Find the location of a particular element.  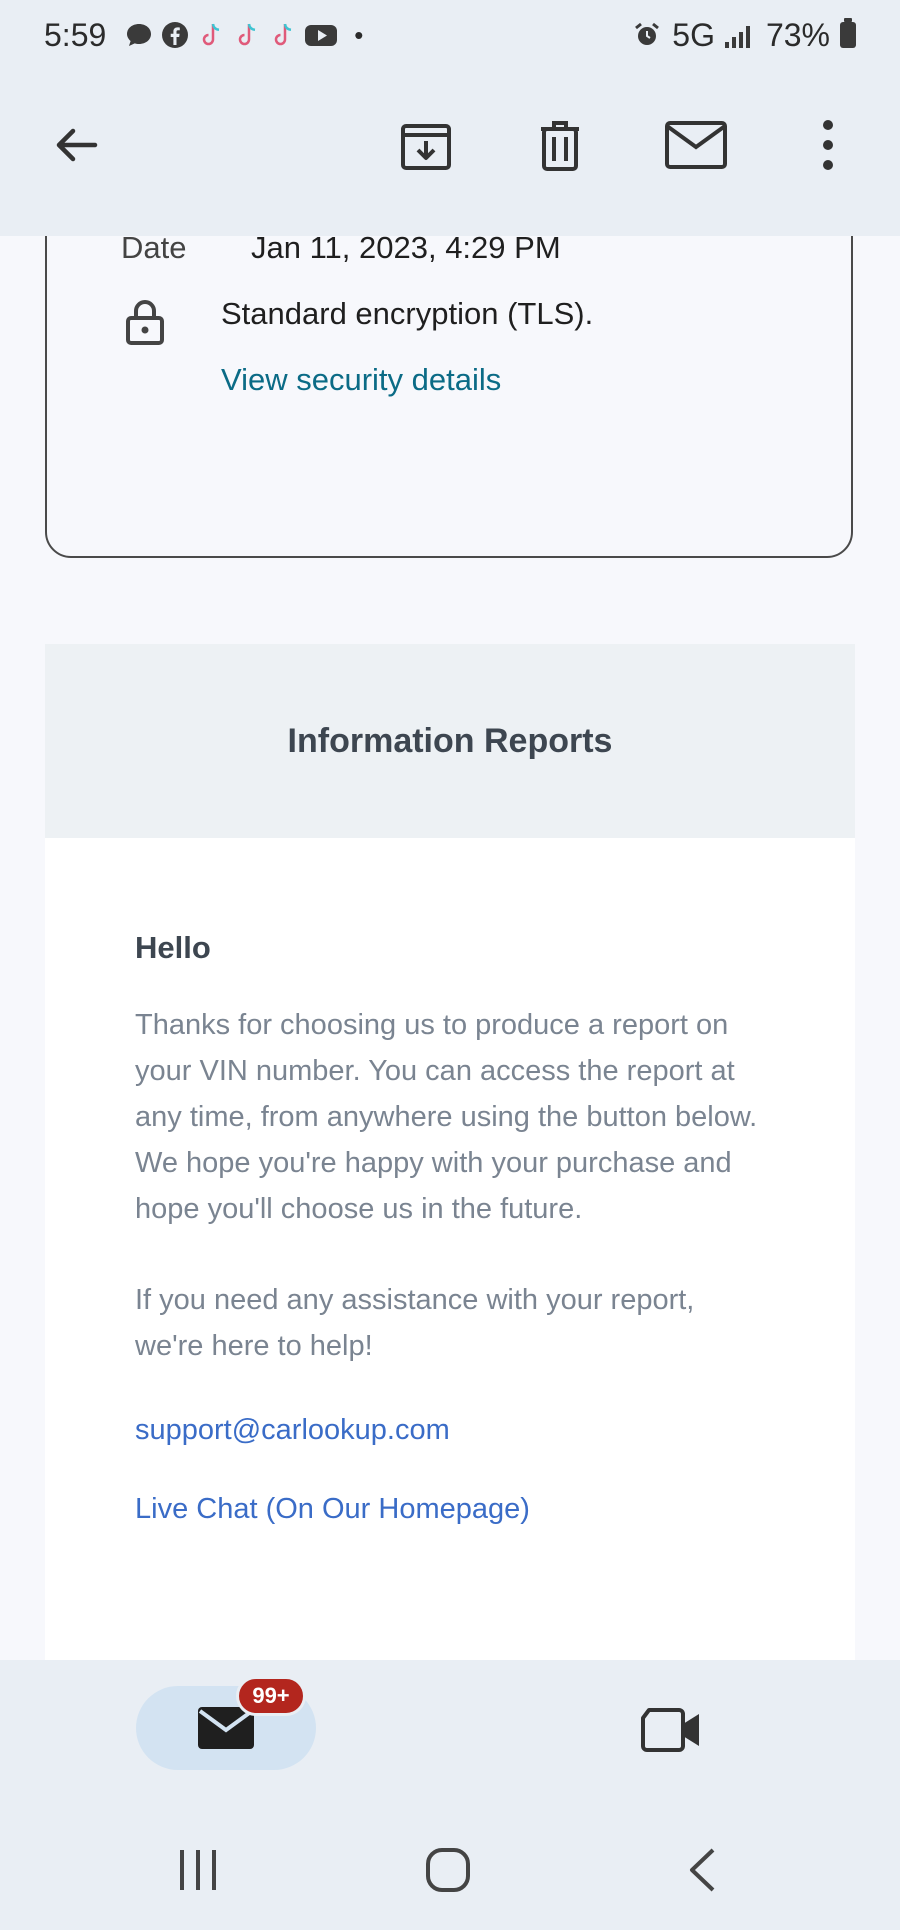

video-camera-icon is located at coordinates (670, 1730).